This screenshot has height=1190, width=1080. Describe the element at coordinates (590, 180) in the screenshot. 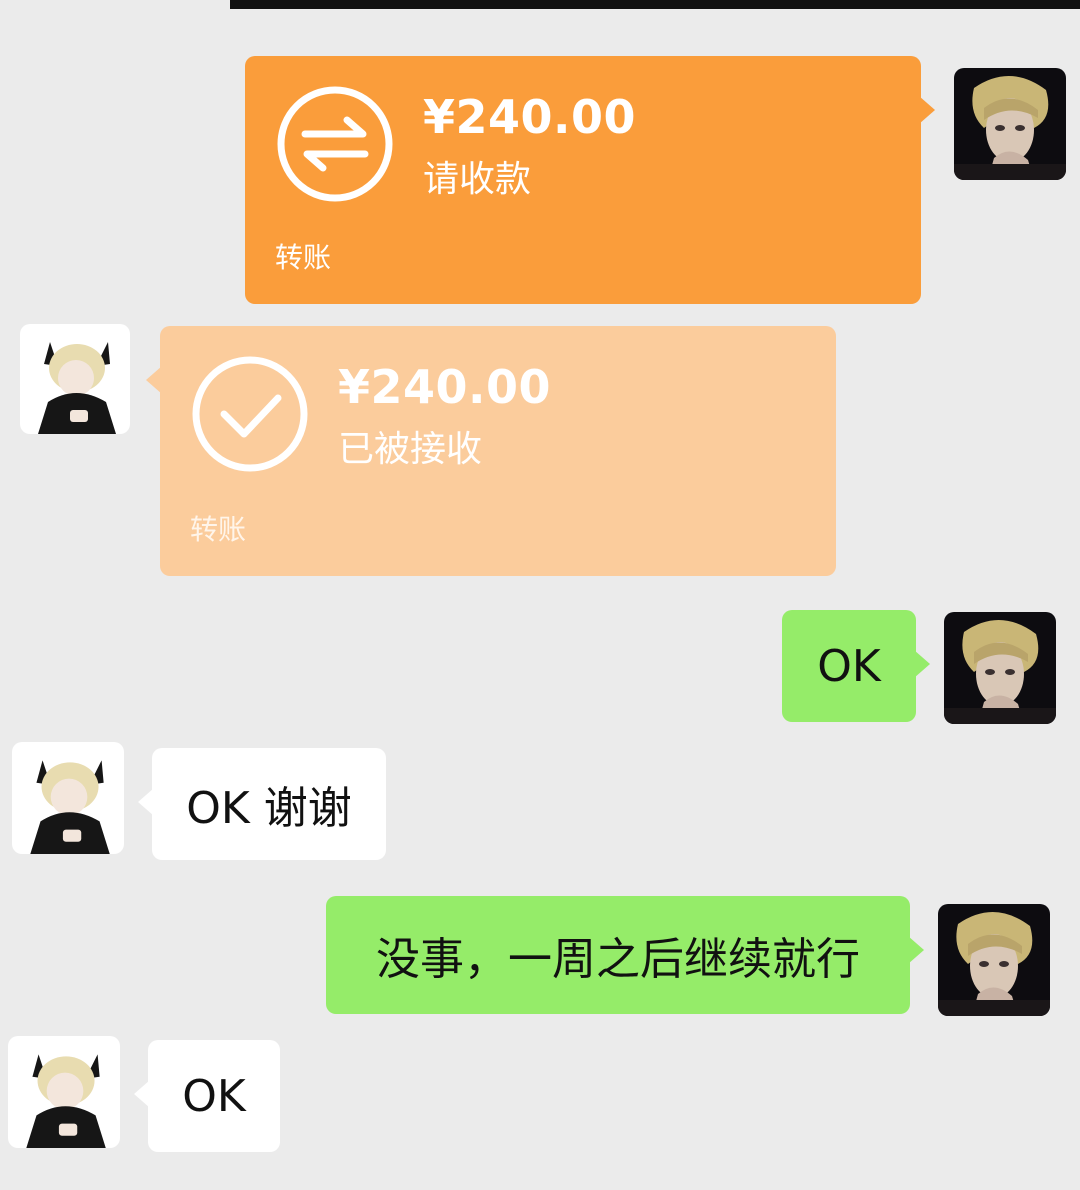

I see `transfer-request-card: ¥240.00 请收款 转账` at that location.